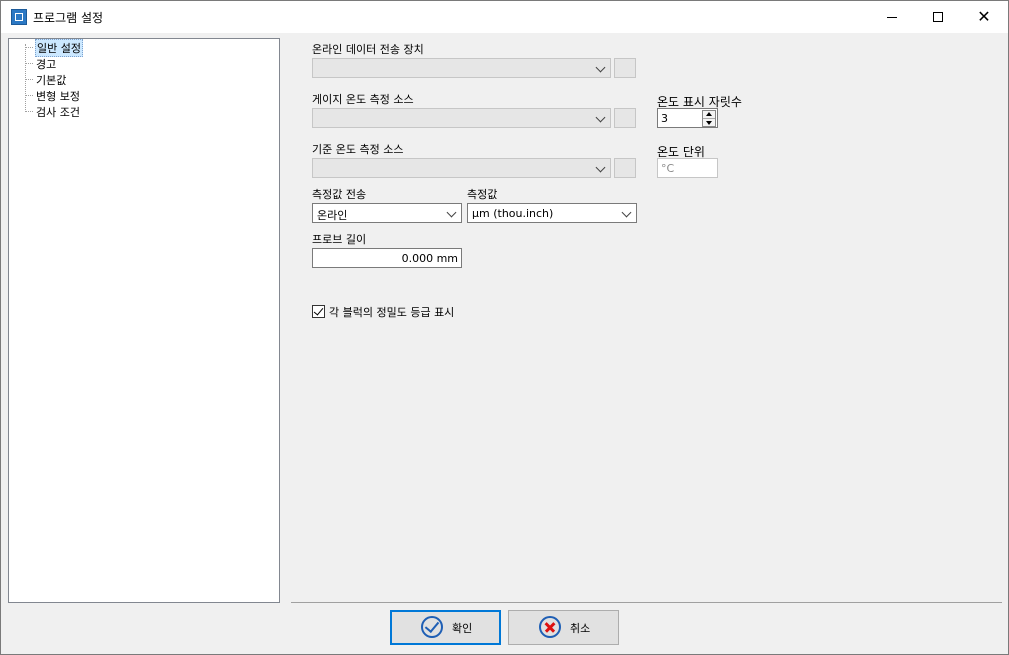 The image size is (1009, 655). Describe the element at coordinates (445, 627) in the screenshot. I see `ok-button: 확인` at that location.